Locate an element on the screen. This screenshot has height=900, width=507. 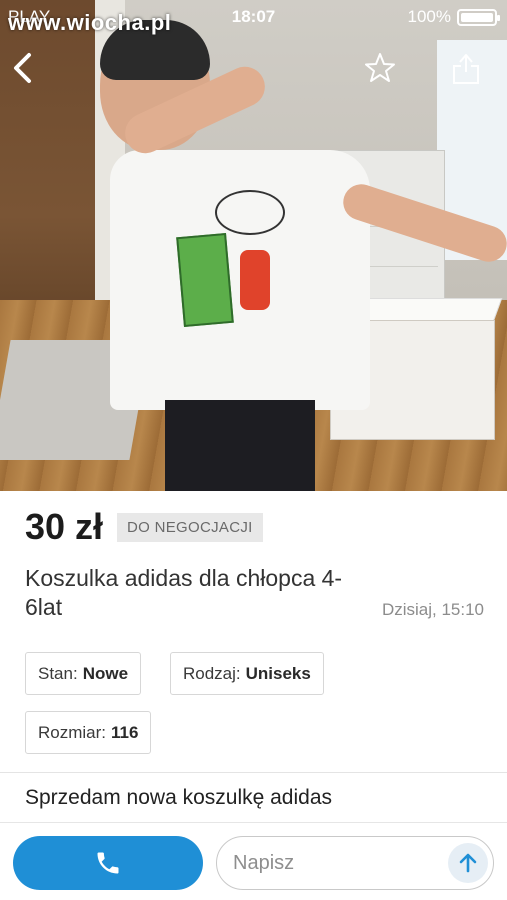
chevron-left-icon is located at coordinates (22, 68).